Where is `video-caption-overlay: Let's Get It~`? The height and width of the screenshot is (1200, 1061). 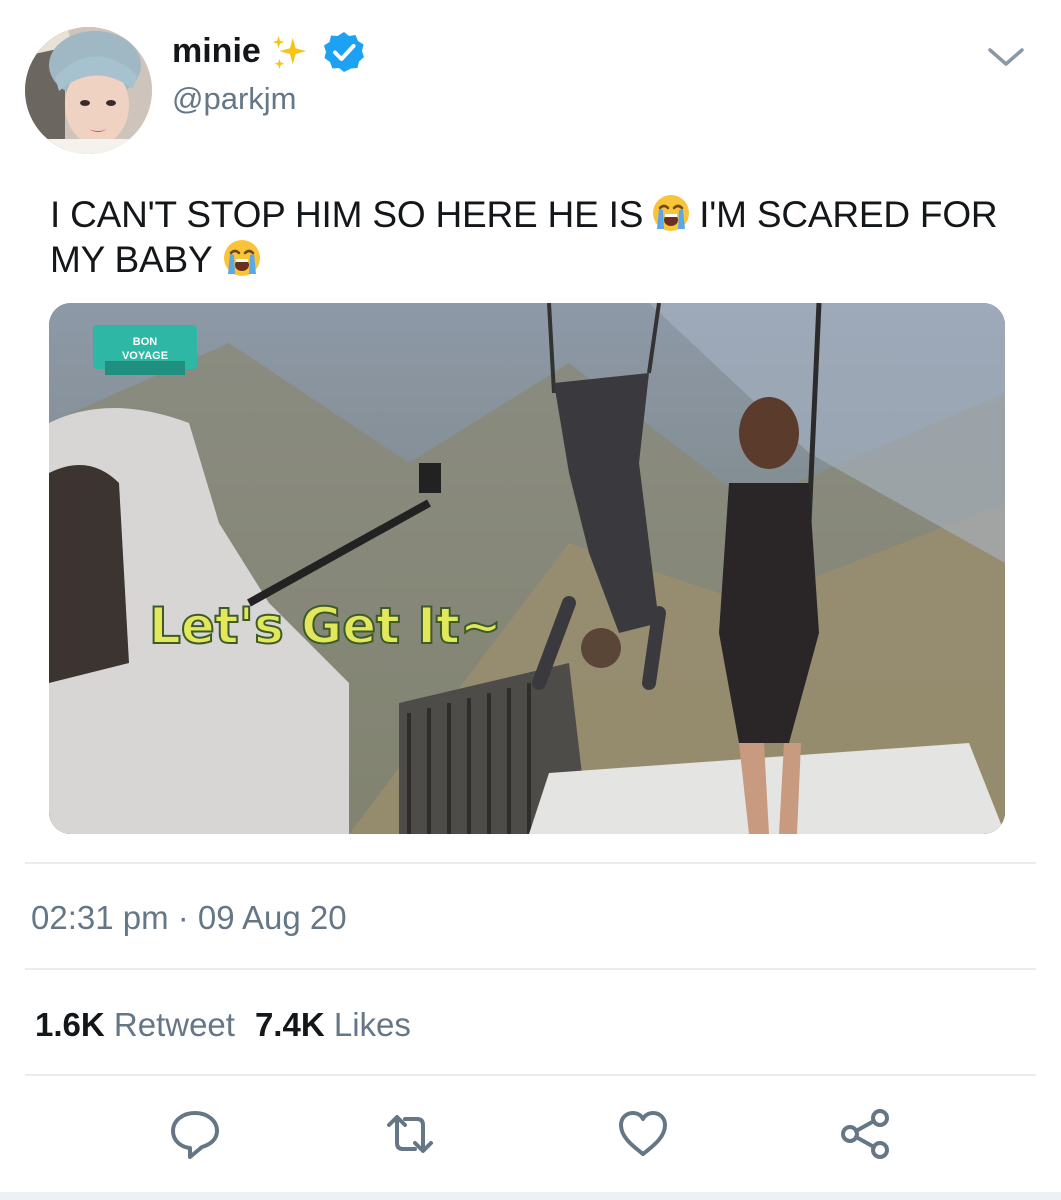 video-caption-overlay: Let's Get It~ is located at coordinates (325, 626).